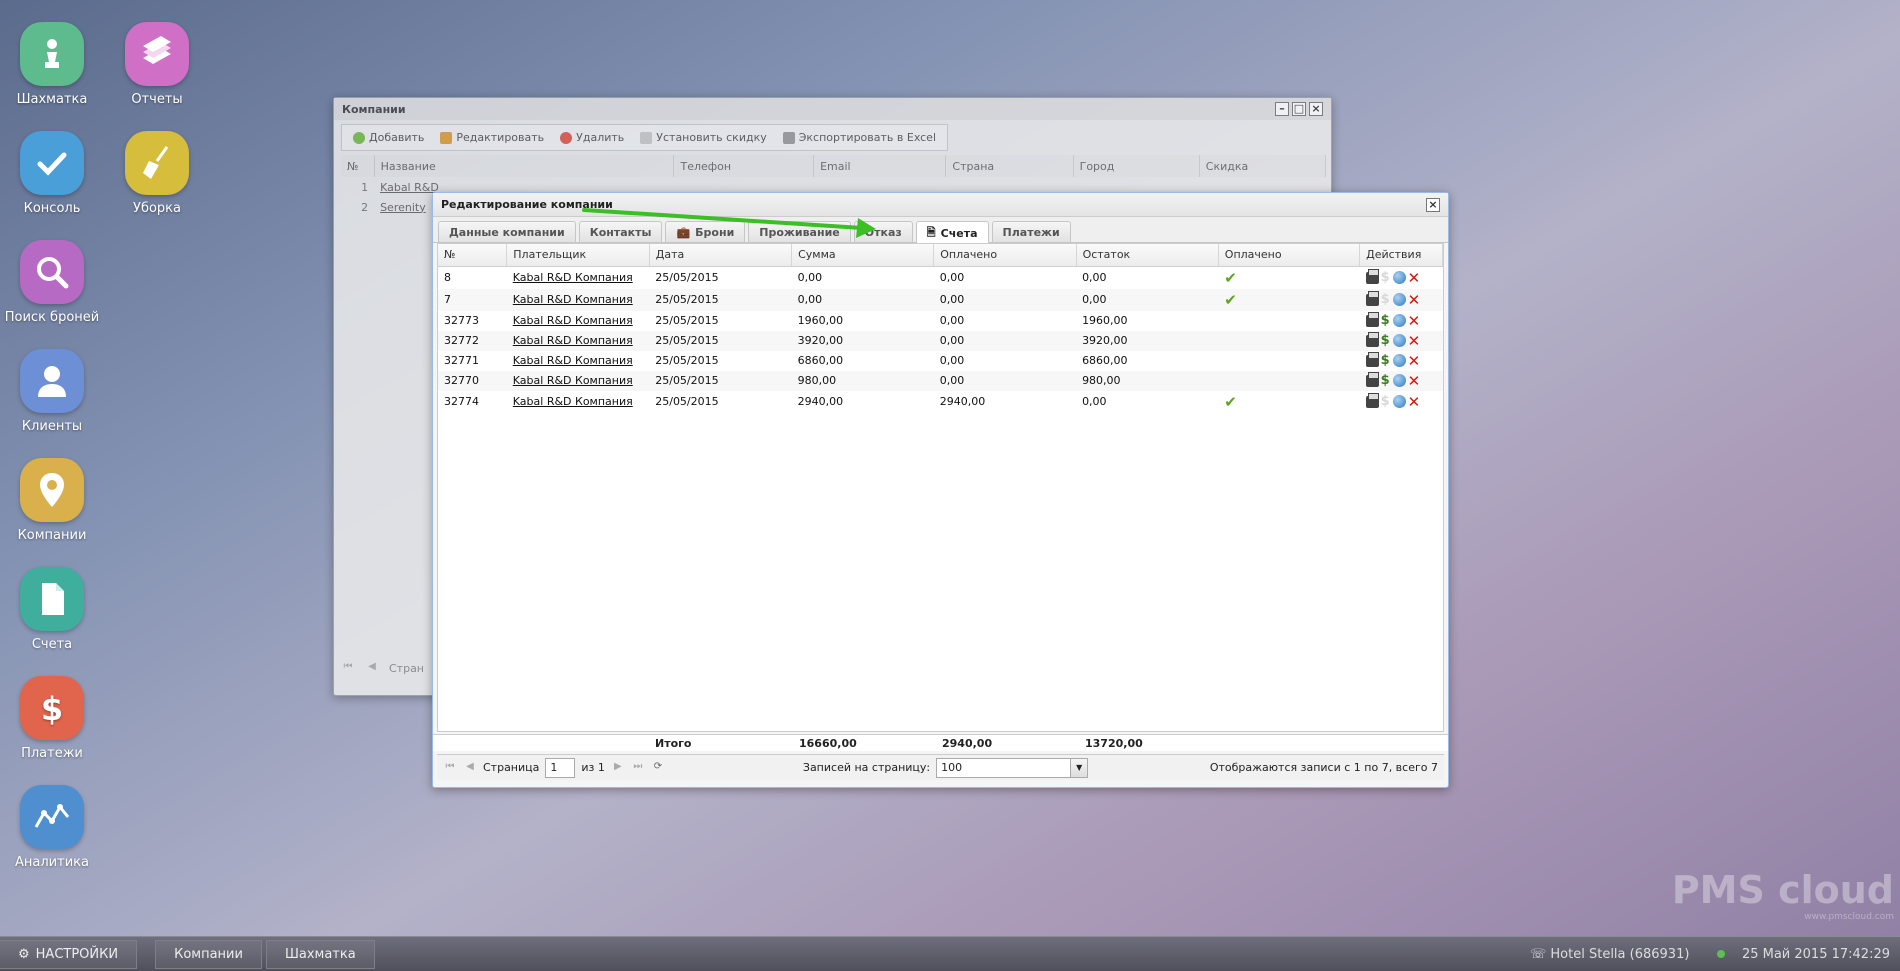 This screenshot has width=1900, height=971. What do you see at coordinates (1079, 767) in the screenshot?
I see `chevron-down-icon: ▼` at bounding box center [1079, 767].